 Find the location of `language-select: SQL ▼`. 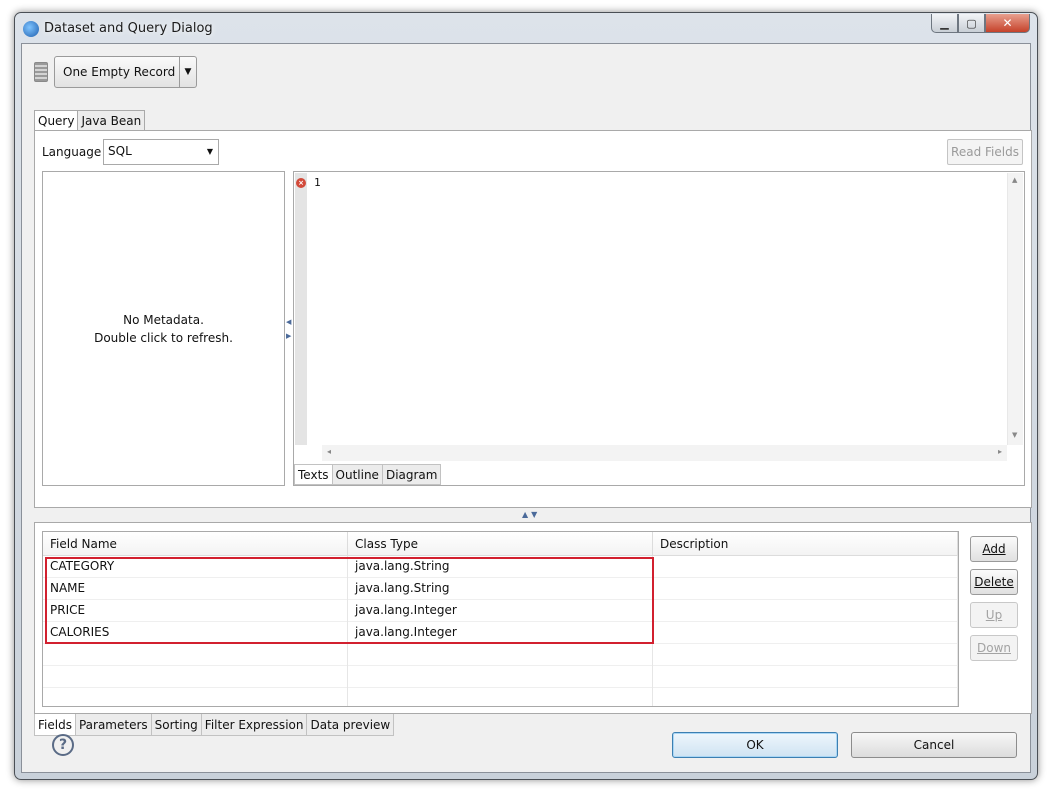

language-select: SQL ▼ is located at coordinates (161, 152).